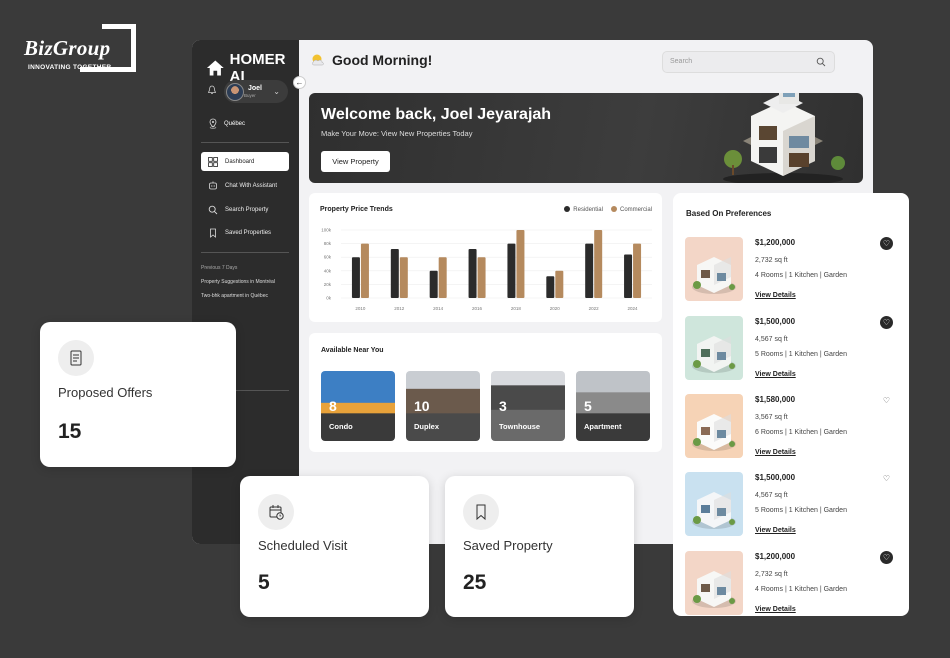  I want to click on nav-chat: Chat With Assistant, so click(245, 185).